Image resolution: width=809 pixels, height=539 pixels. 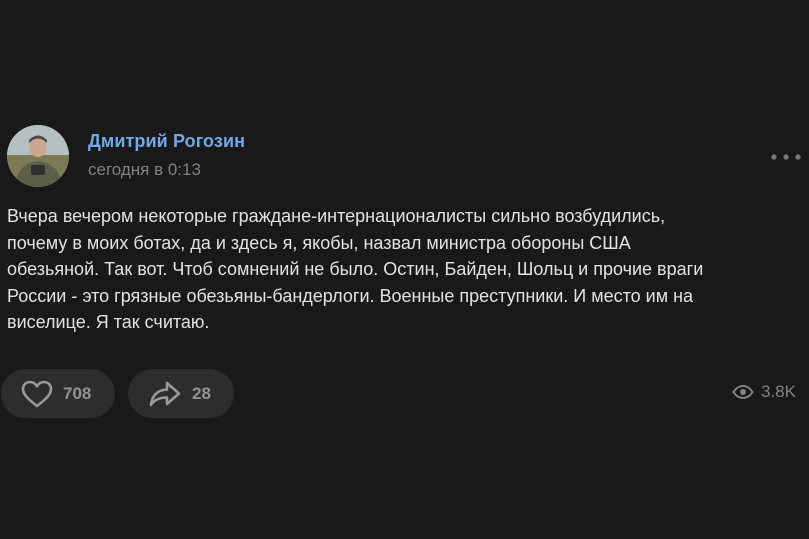 I want to click on share-button: 28, so click(x=181, y=393).